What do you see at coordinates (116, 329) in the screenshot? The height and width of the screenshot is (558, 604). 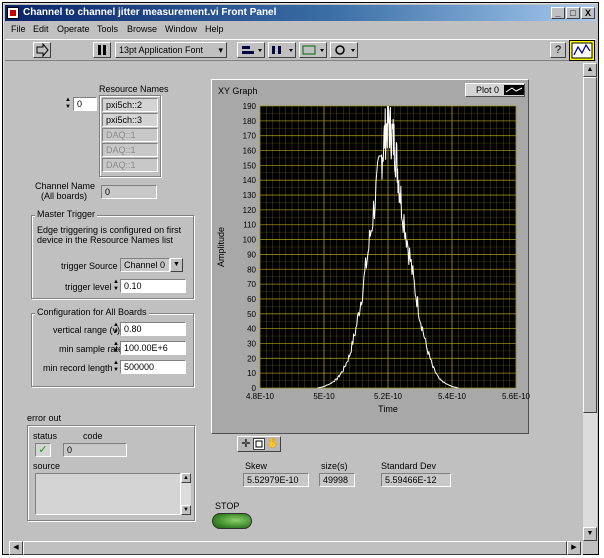 I see `vertical-range-increment: ▲ ▼` at bounding box center [116, 329].